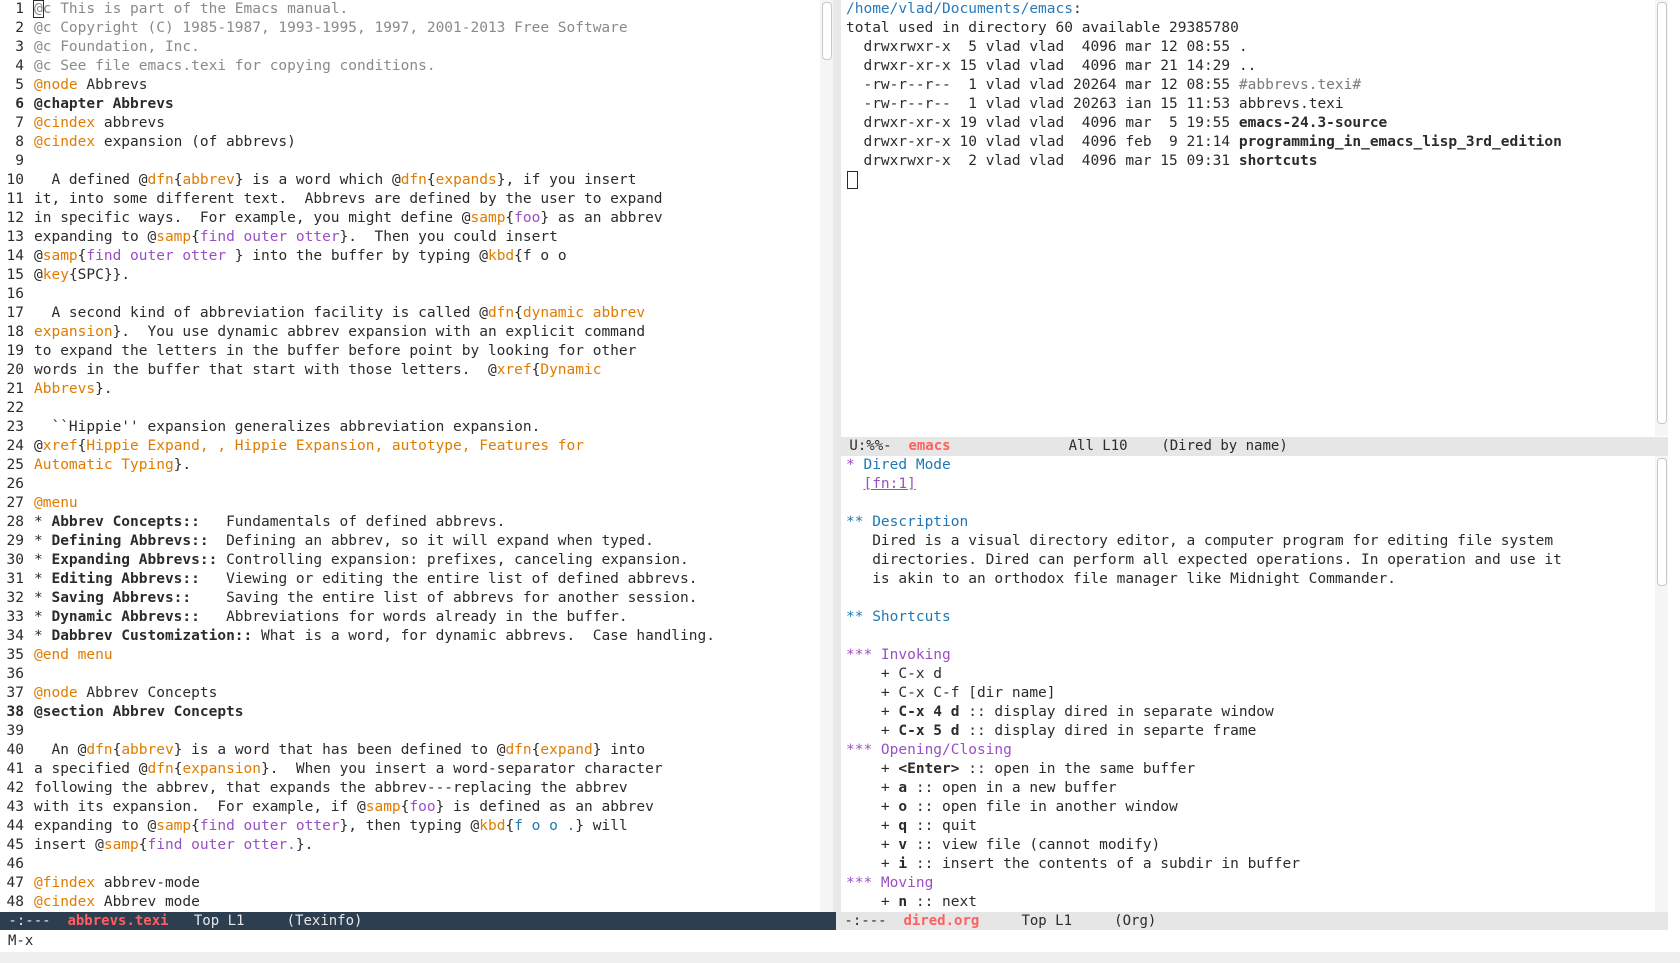  What do you see at coordinates (1662, 522) in the screenshot?
I see `org-scrollbar-thumb` at bounding box center [1662, 522].